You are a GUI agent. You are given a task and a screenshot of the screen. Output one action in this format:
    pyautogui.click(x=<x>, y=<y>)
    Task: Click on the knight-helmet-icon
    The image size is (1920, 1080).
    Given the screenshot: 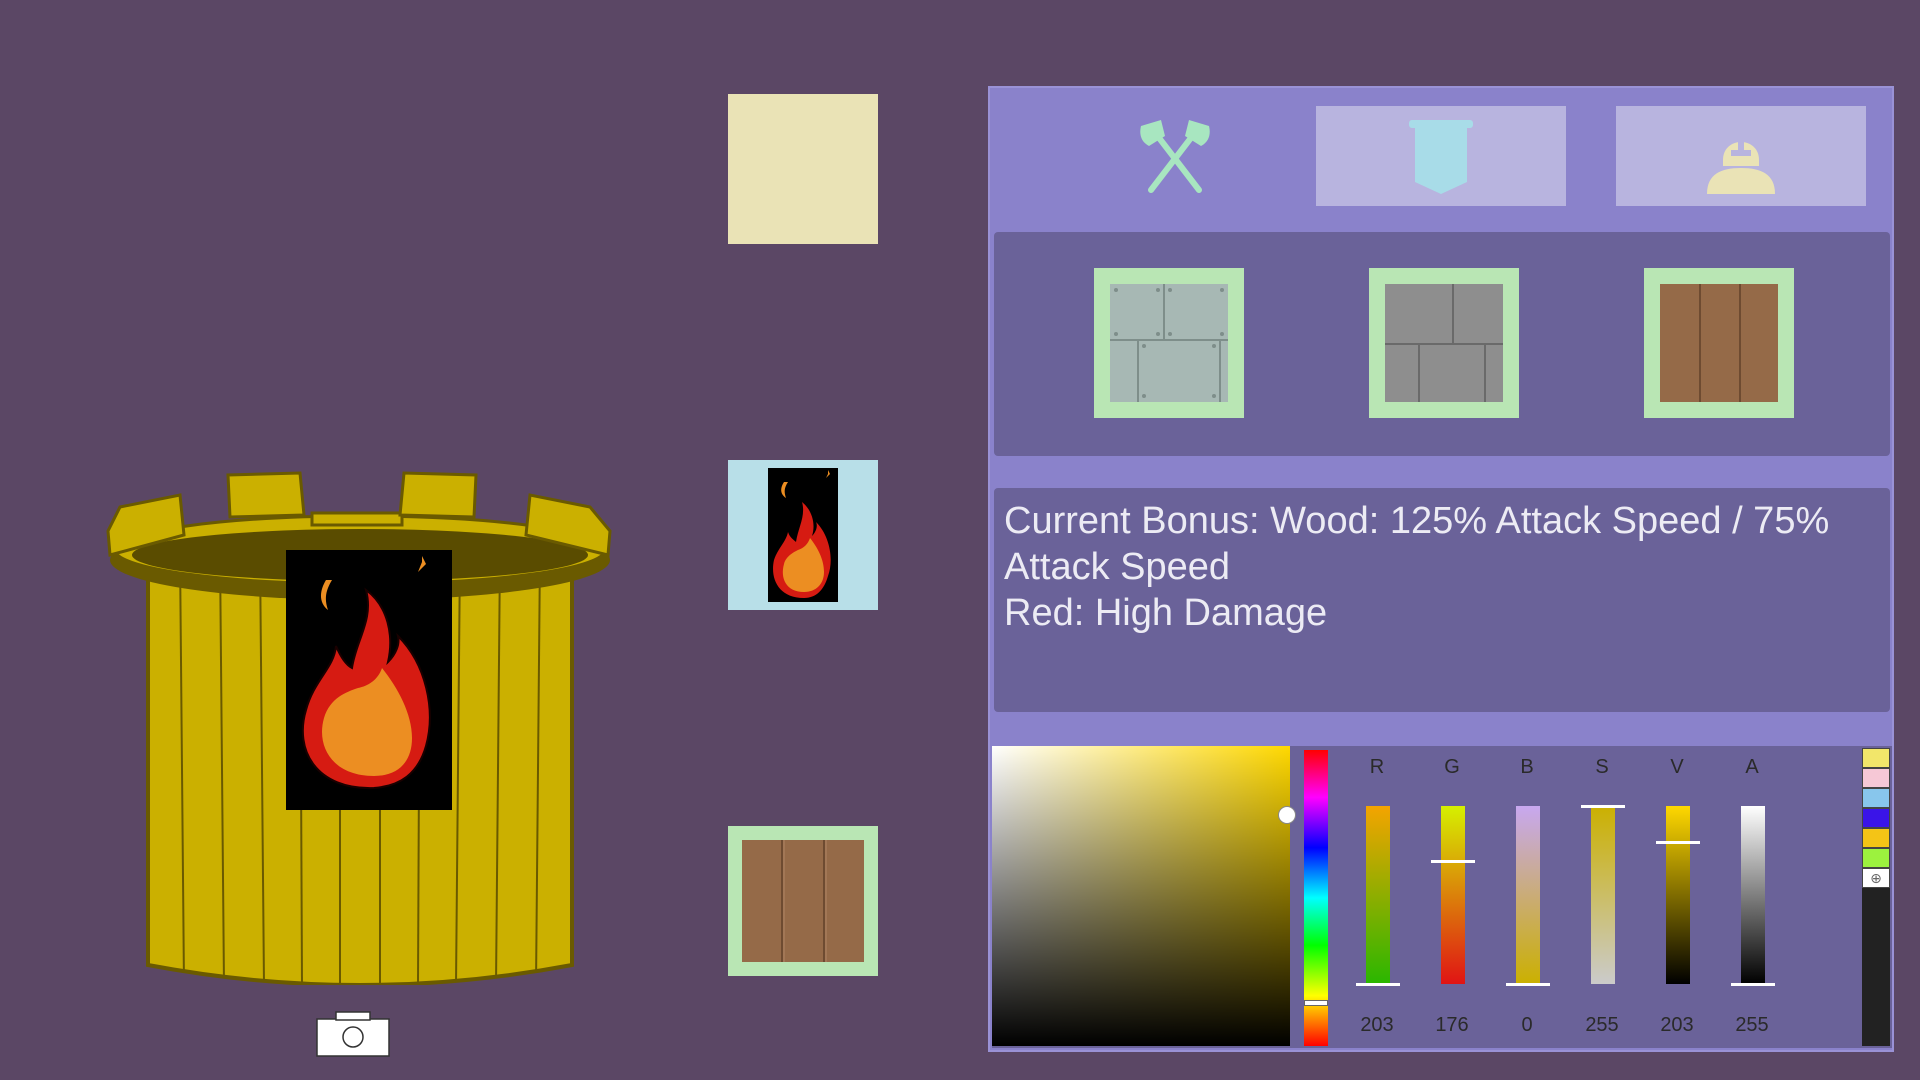 What is the action you would take?
    pyautogui.click(x=1741, y=166)
    